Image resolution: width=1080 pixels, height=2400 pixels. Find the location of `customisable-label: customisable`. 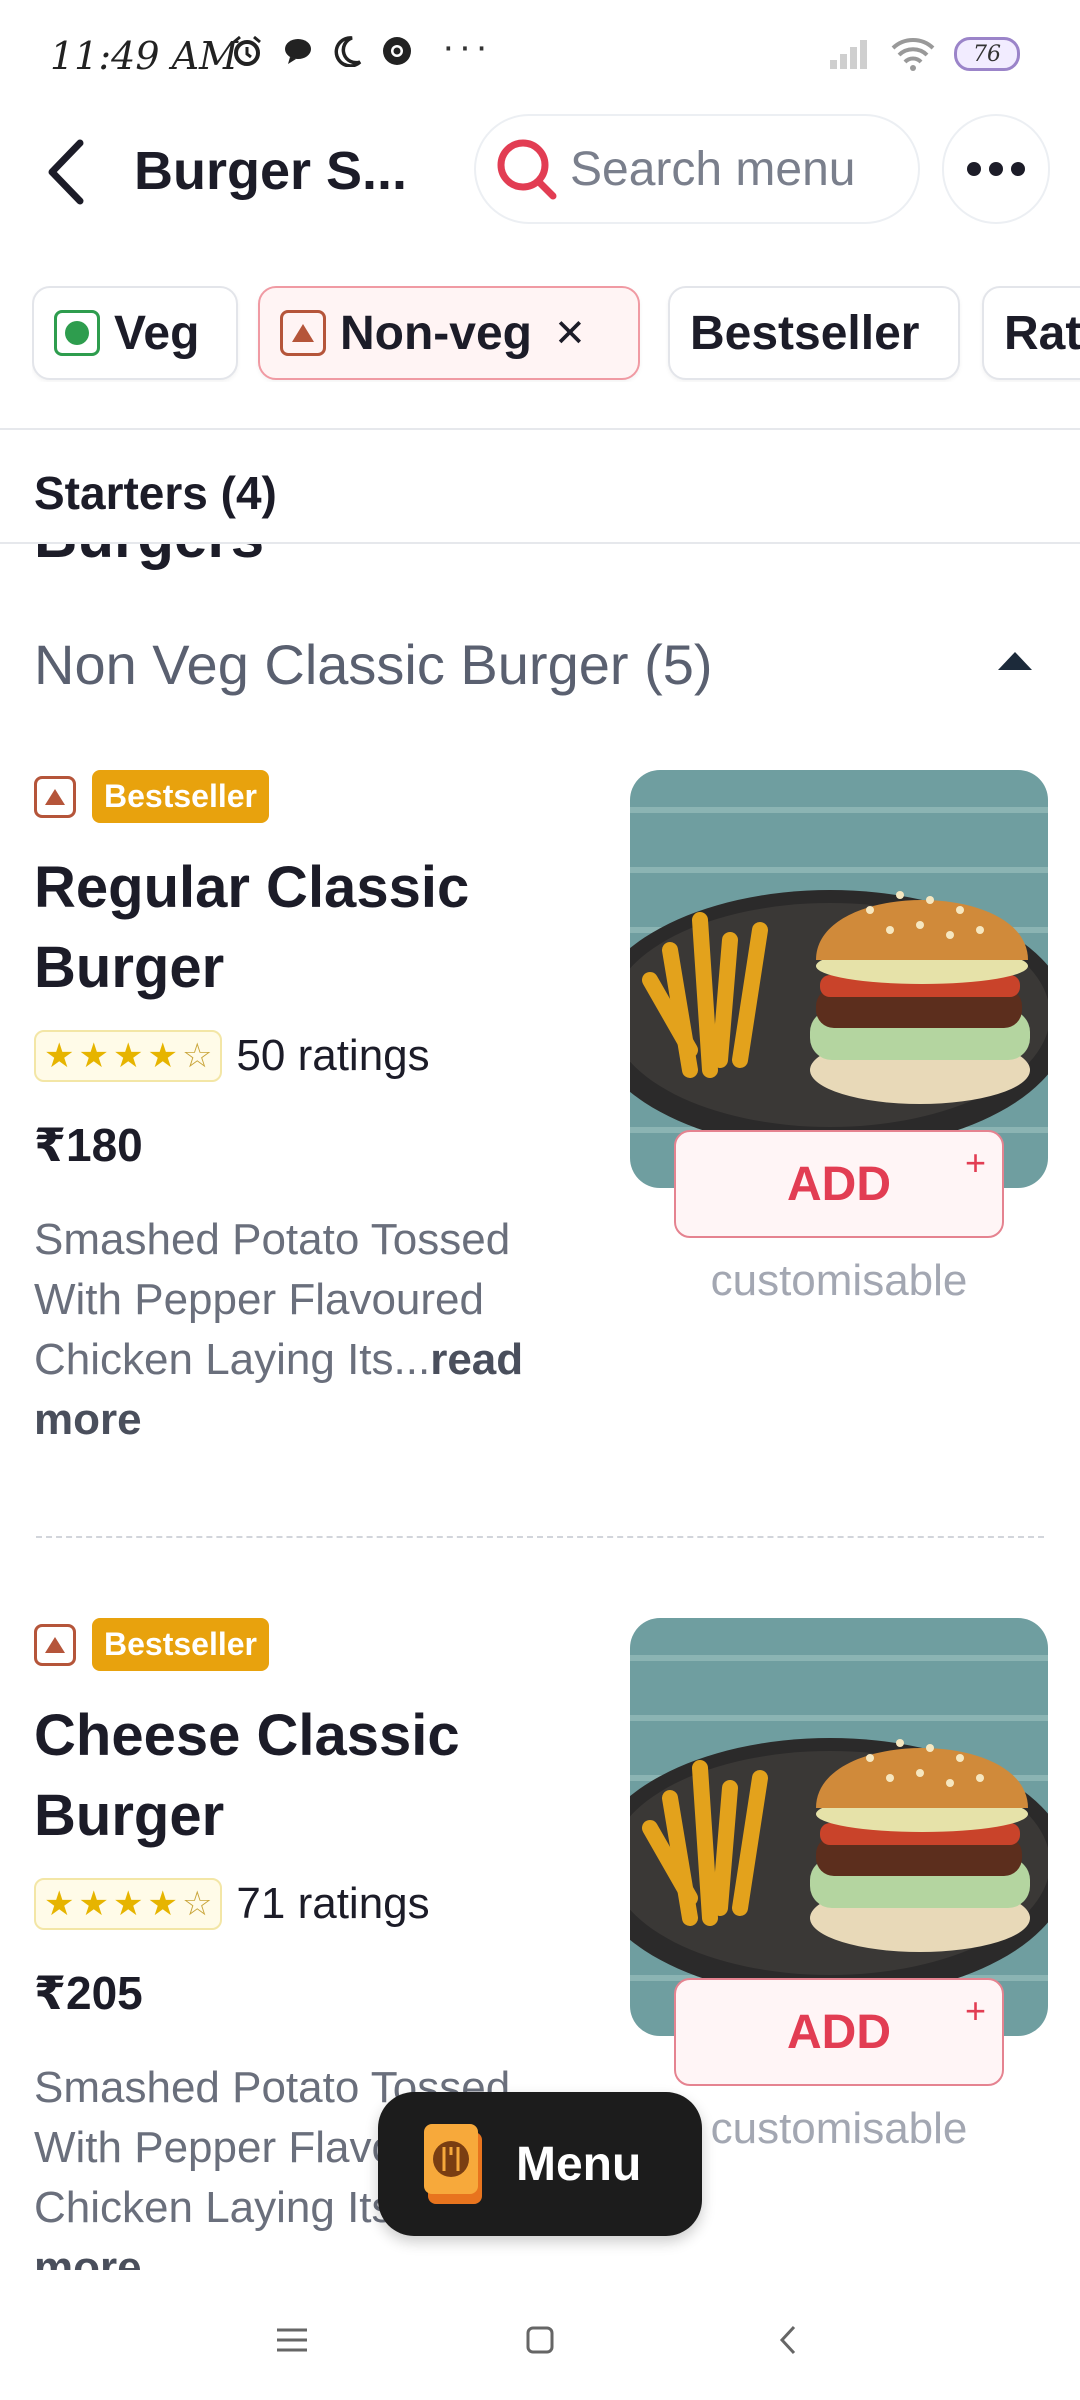

customisable-label: customisable is located at coordinates (839, 1280).